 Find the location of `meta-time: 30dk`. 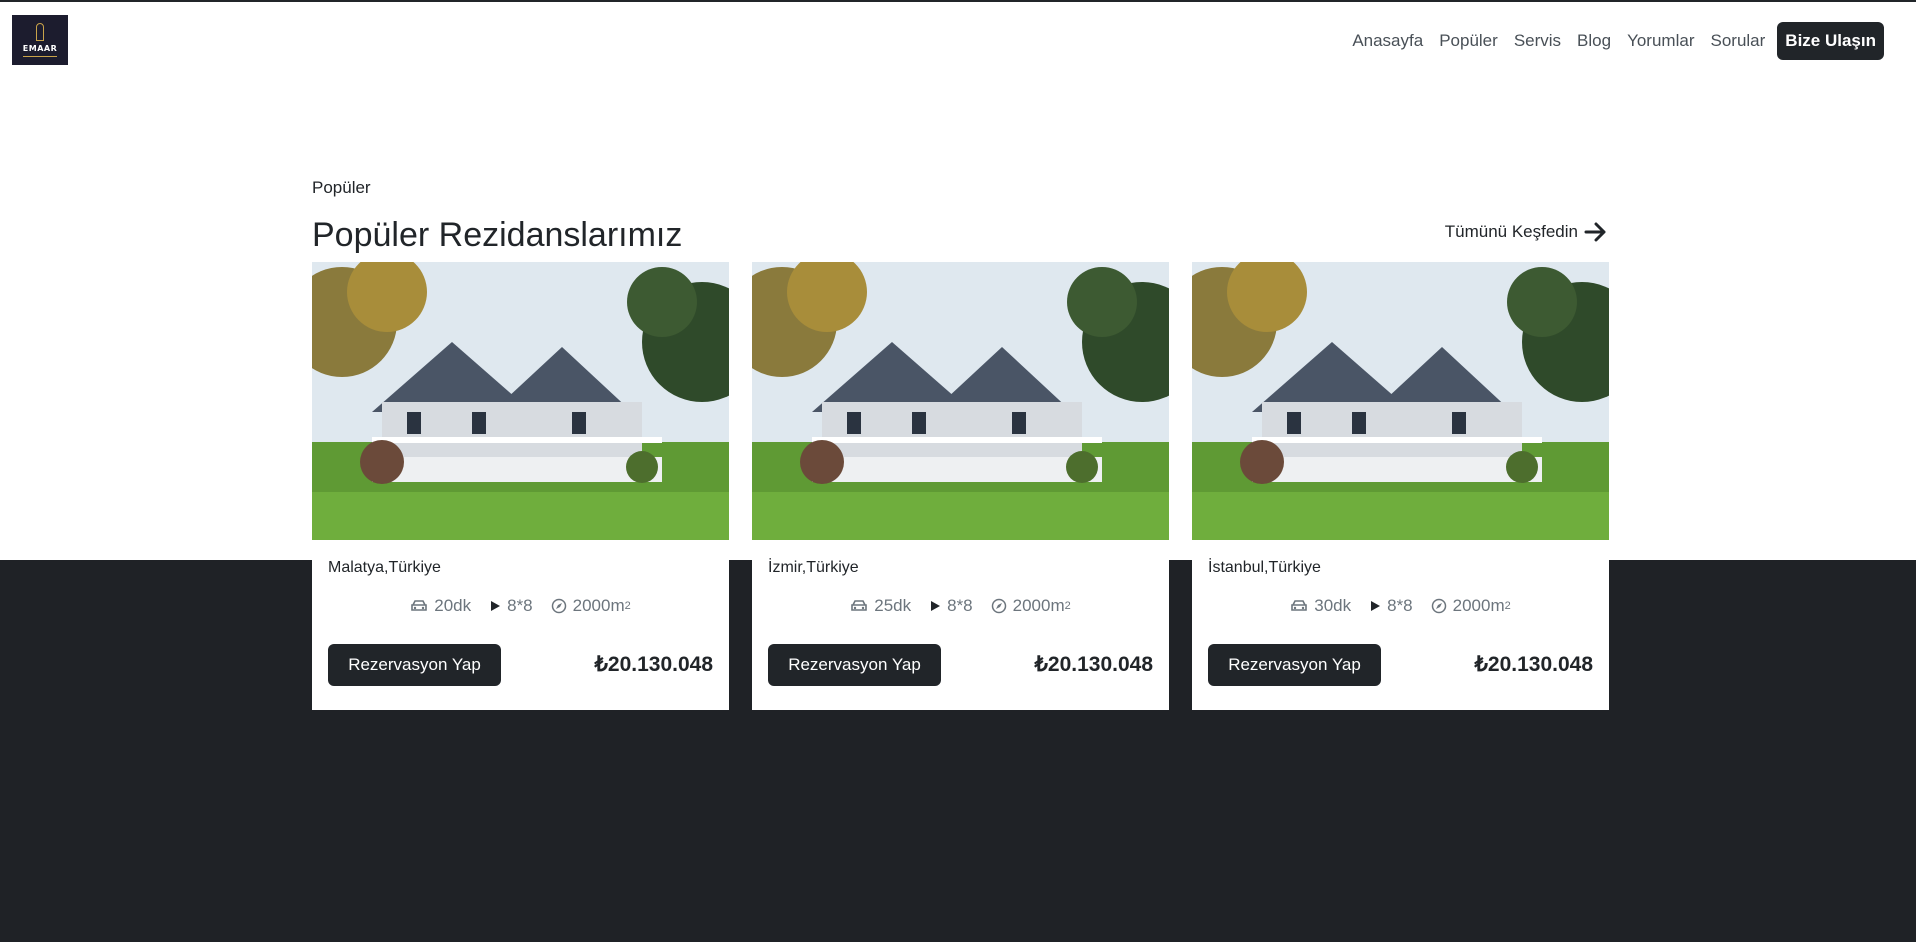

meta-time: 30dk is located at coordinates (1320, 606).